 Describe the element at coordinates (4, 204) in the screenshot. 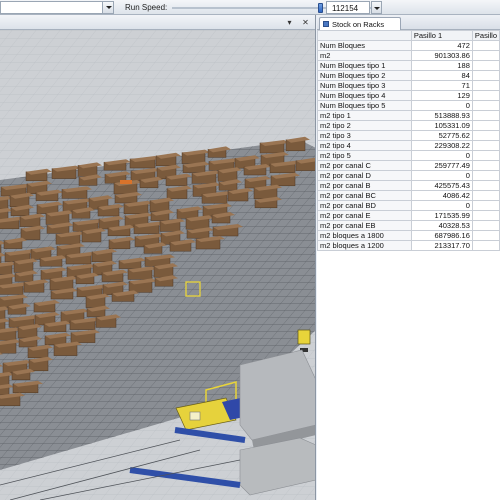

I see `stock-block` at that location.